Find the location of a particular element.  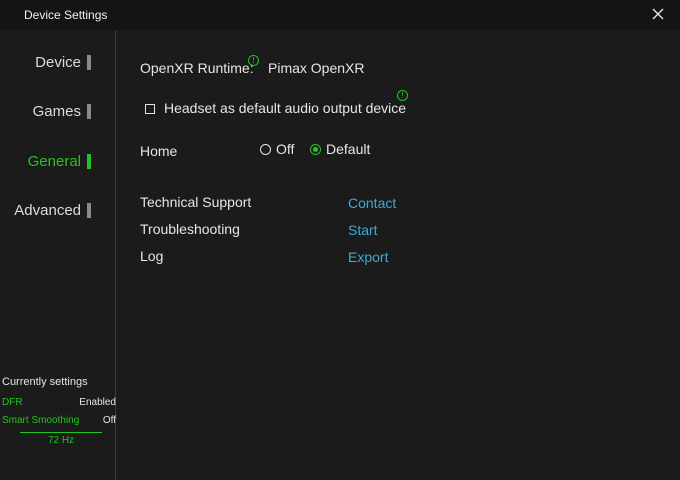

technical-support-label: Technical Support is located at coordinates (196, 202).